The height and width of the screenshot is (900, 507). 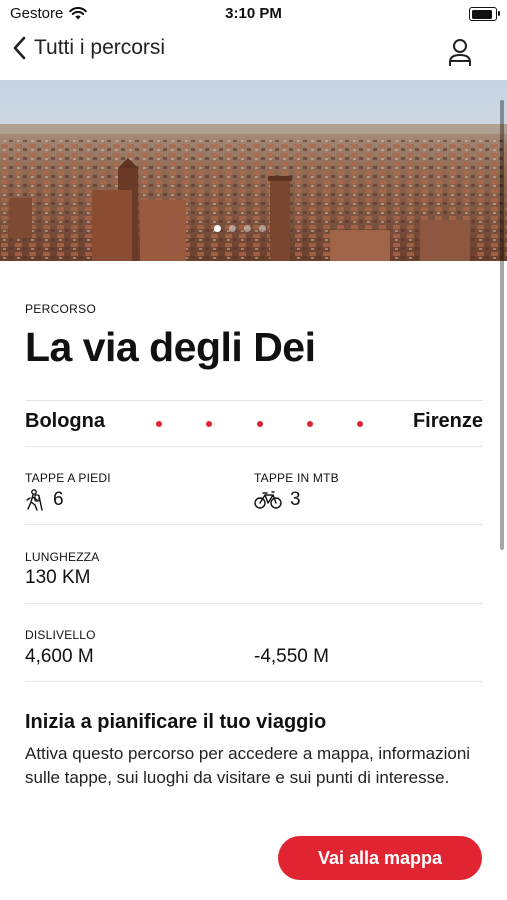 What do you see at coordinates (58, 499) in the screenshot?
I see `walk-stages-count: 6` at bounding box center [58, 499].